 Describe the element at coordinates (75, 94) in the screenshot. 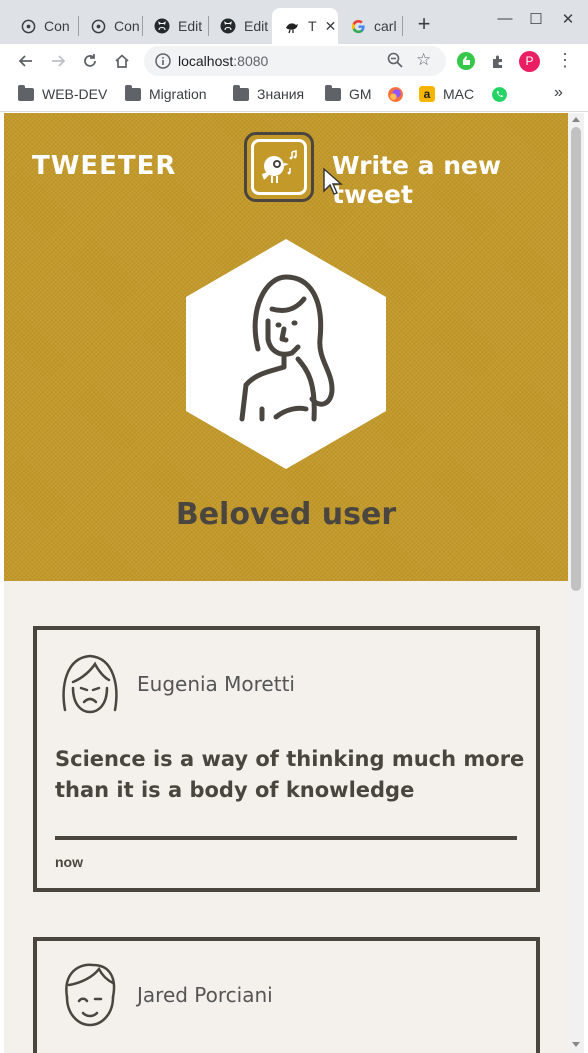

I see `bookmark-label: WEB-DEV` at that location.